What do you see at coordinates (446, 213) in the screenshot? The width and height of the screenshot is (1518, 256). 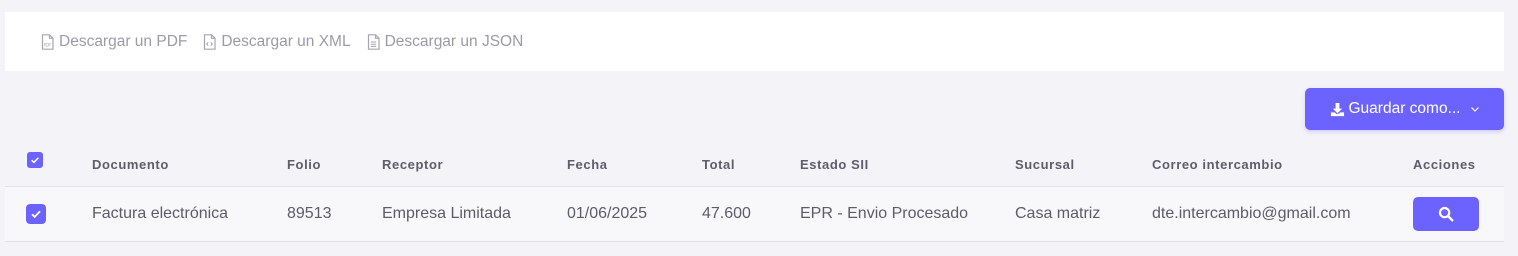 I see `cell-receptor: Empresa Limitada` at bounding box center [446, 213].